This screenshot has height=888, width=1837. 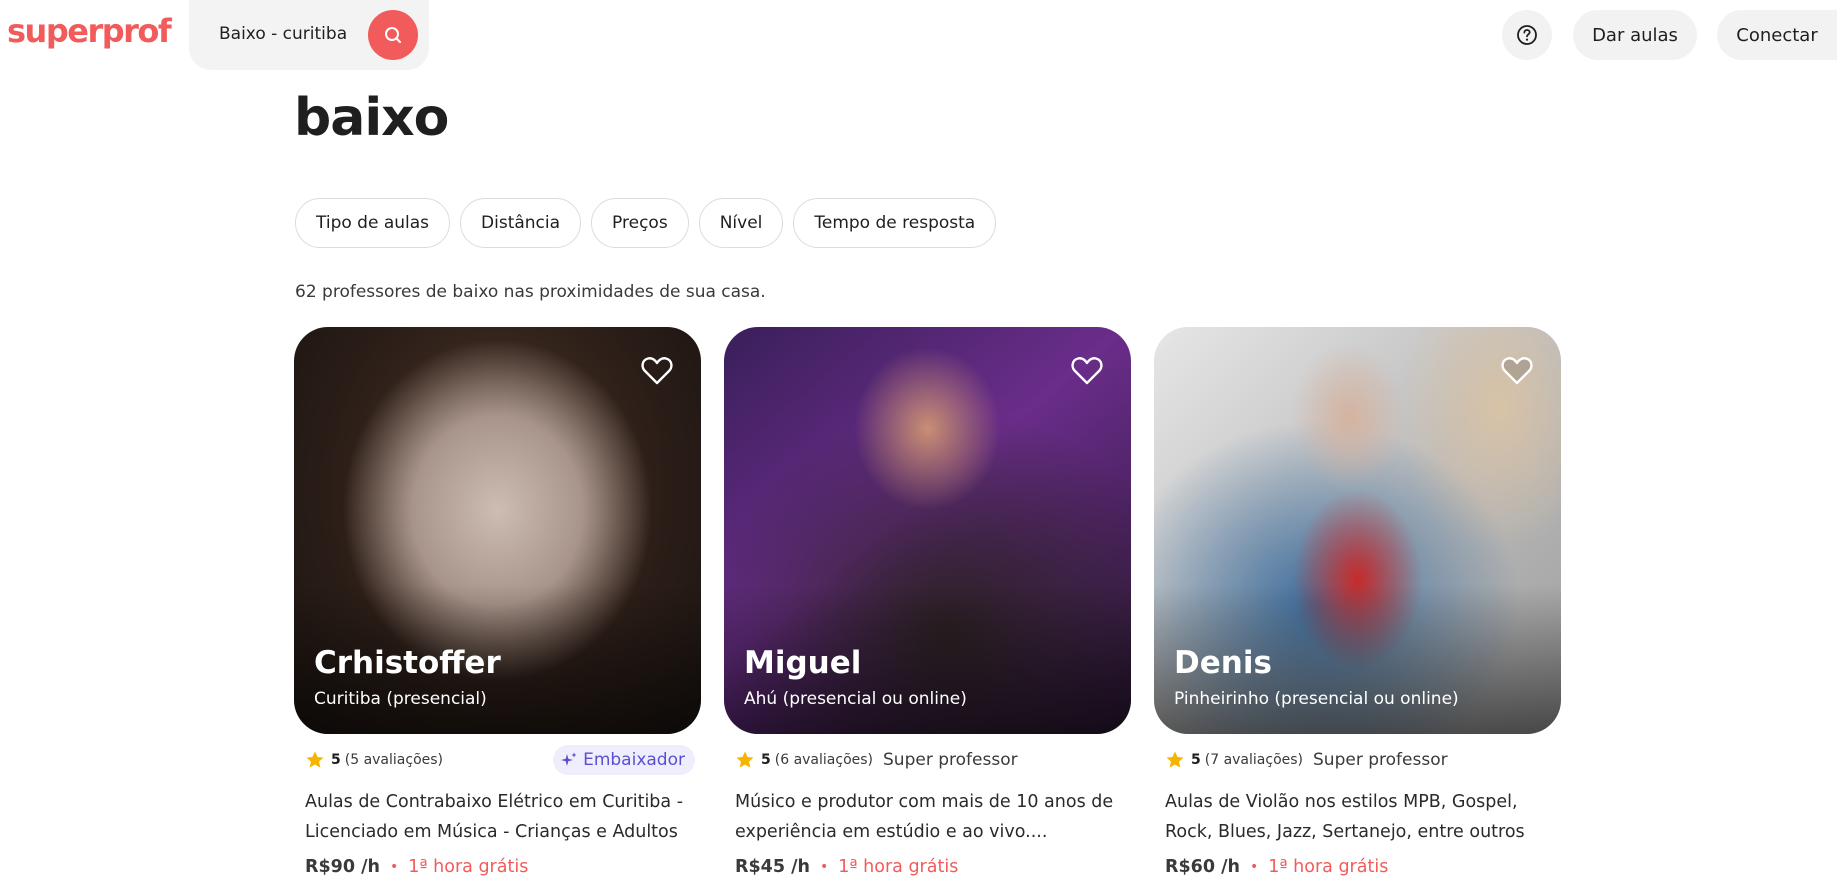 I want to click on teacher-meta: 5 (5 avaliações) Embaixador, so click(x=500, y=760).